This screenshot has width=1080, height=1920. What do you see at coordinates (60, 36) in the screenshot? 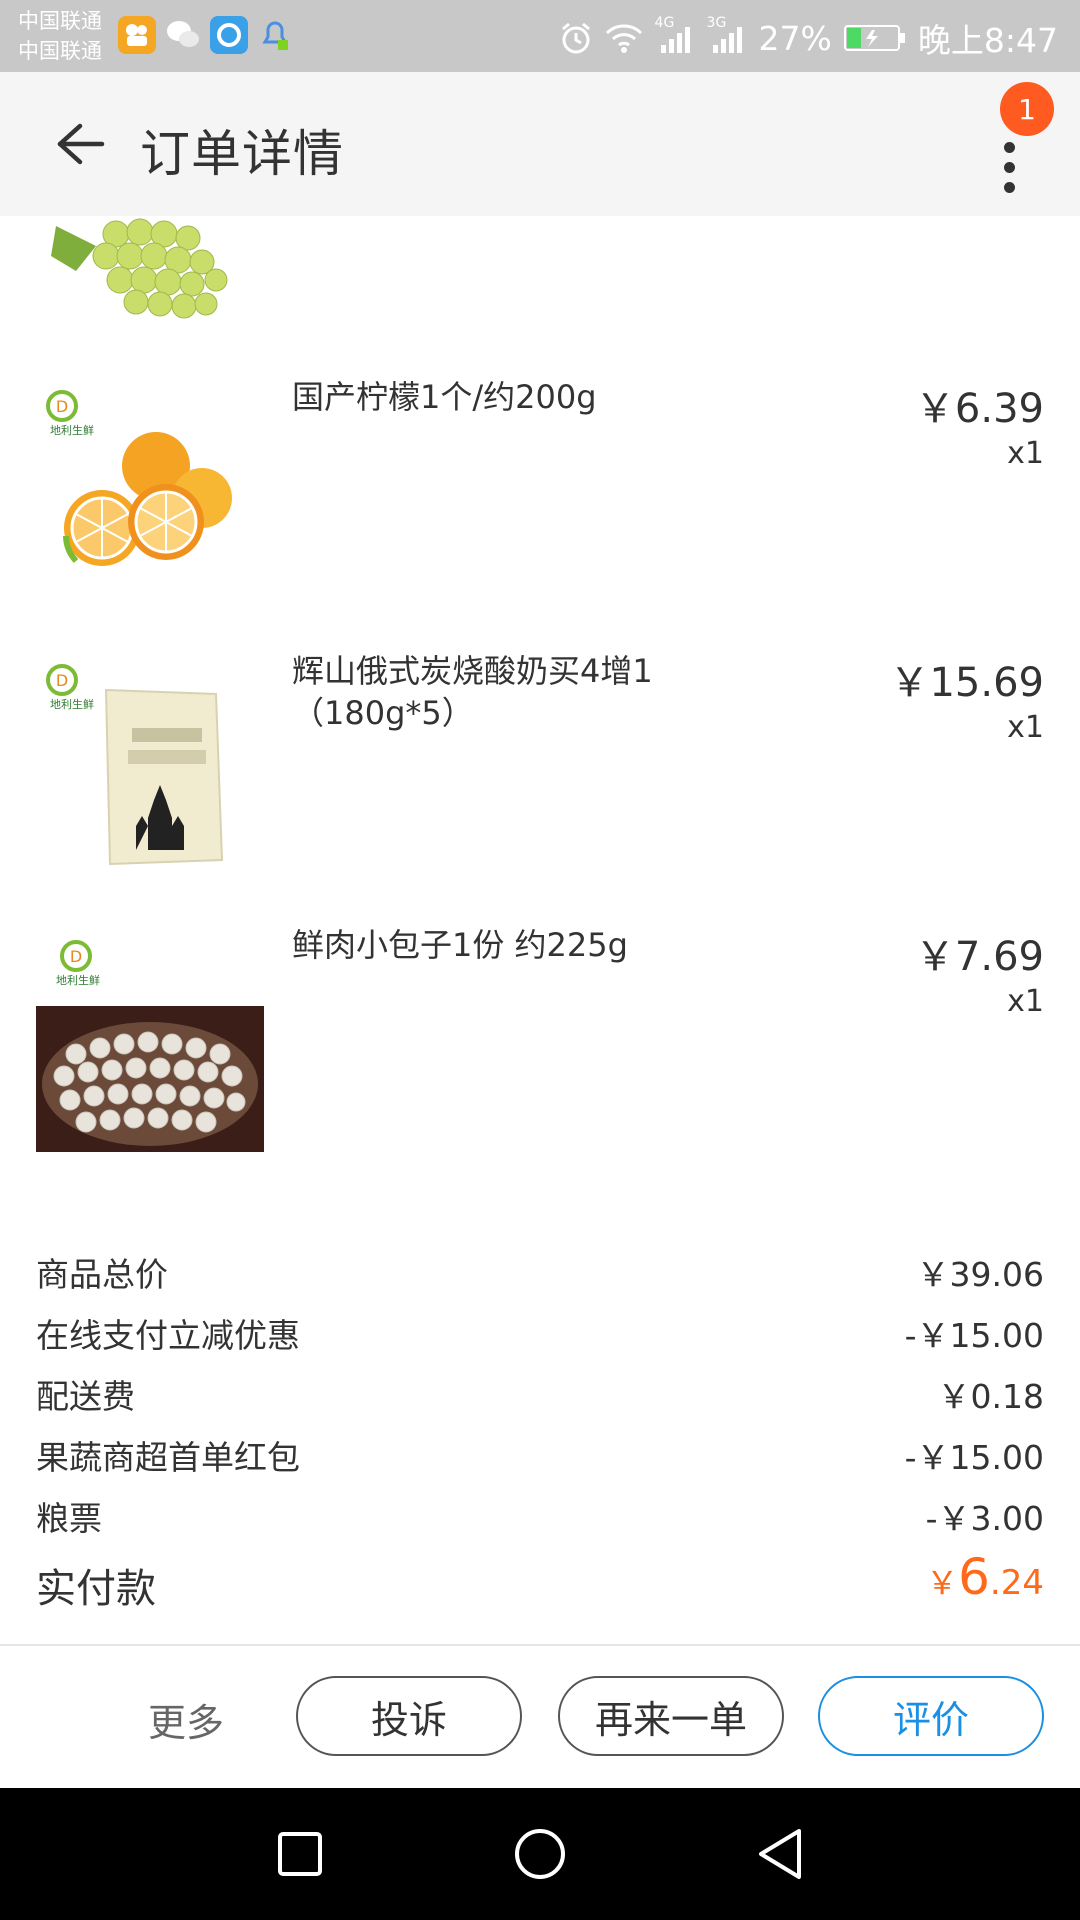
I see `carrier-info: 中国联通 中国联通` at bounding box center [60, 36].